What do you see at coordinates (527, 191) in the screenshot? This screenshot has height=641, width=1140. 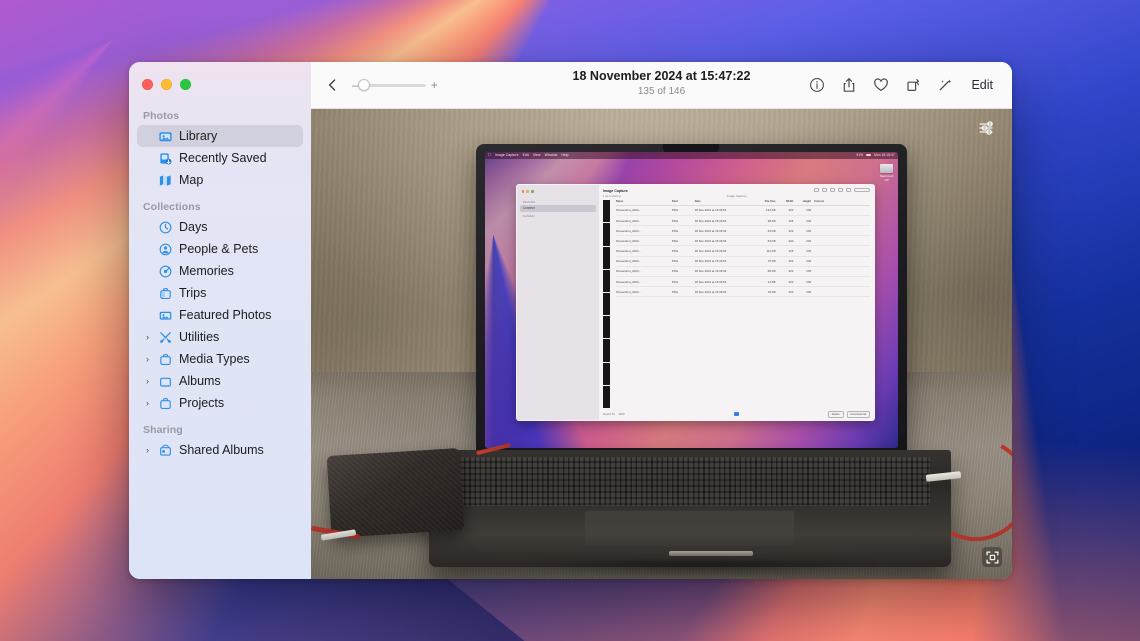 I see `minimize-icon` at bounding box center [527, 191].